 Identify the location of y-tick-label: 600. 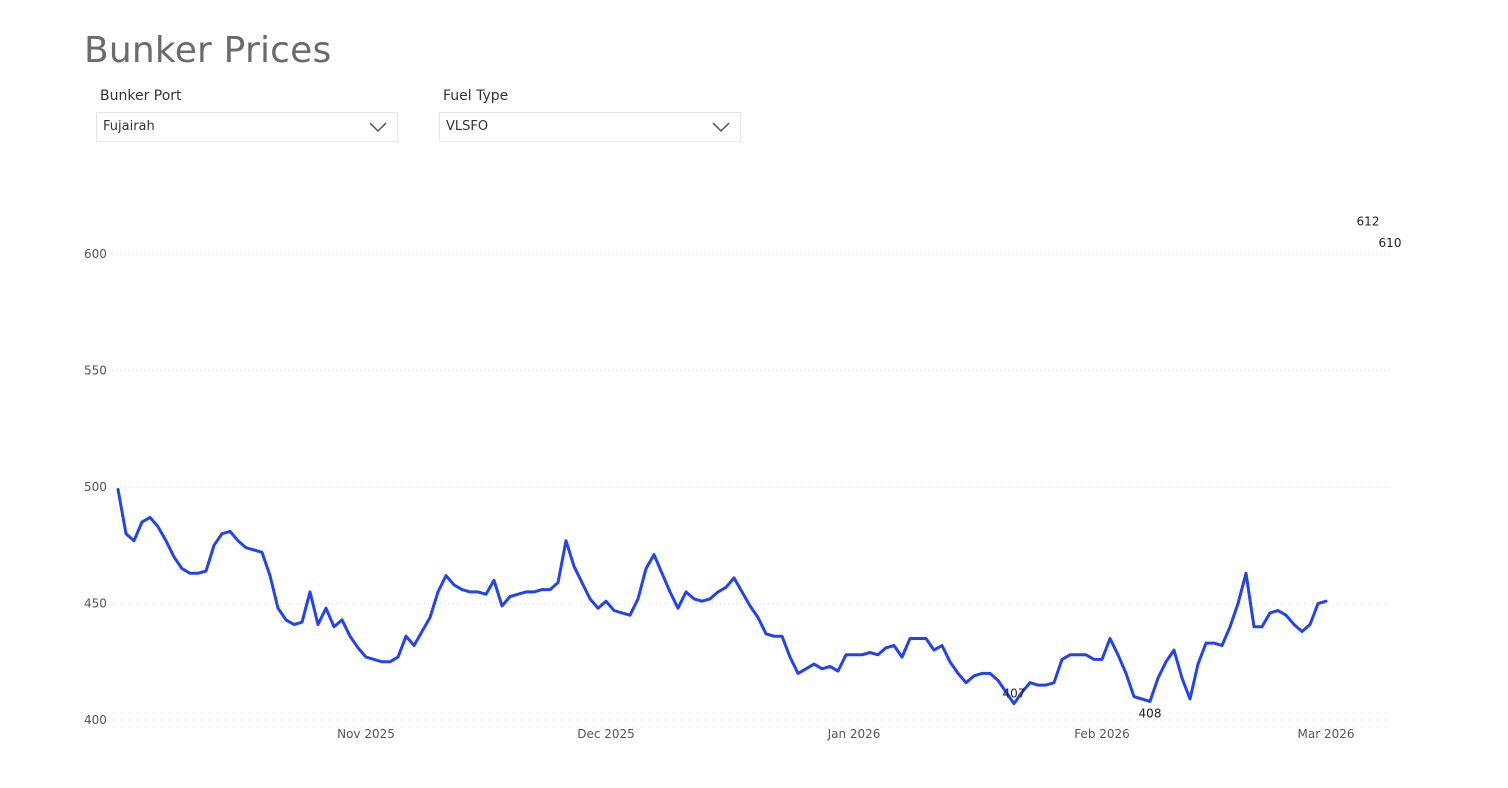
(95, 254).